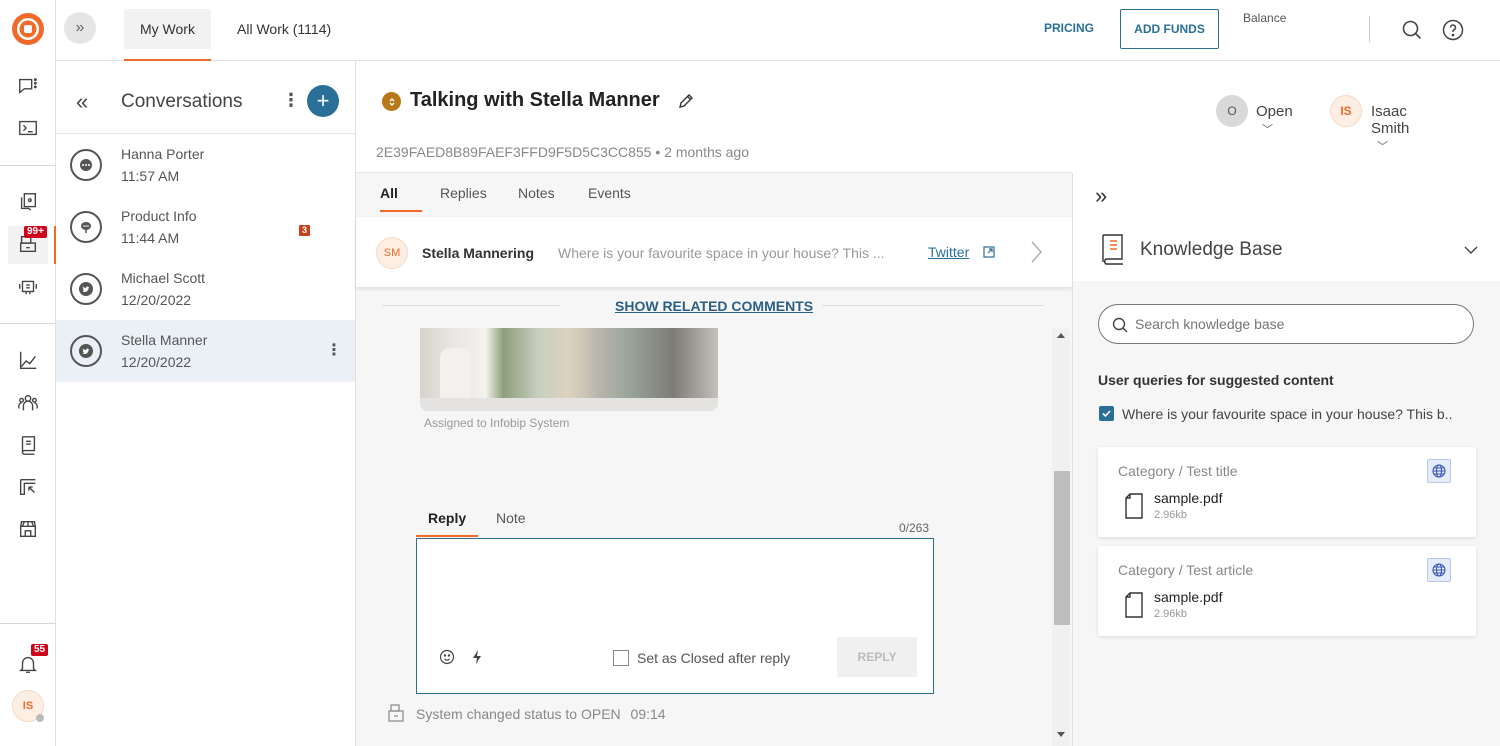  I want to click on double-chevron-left-icon: «, so click(82, 101).